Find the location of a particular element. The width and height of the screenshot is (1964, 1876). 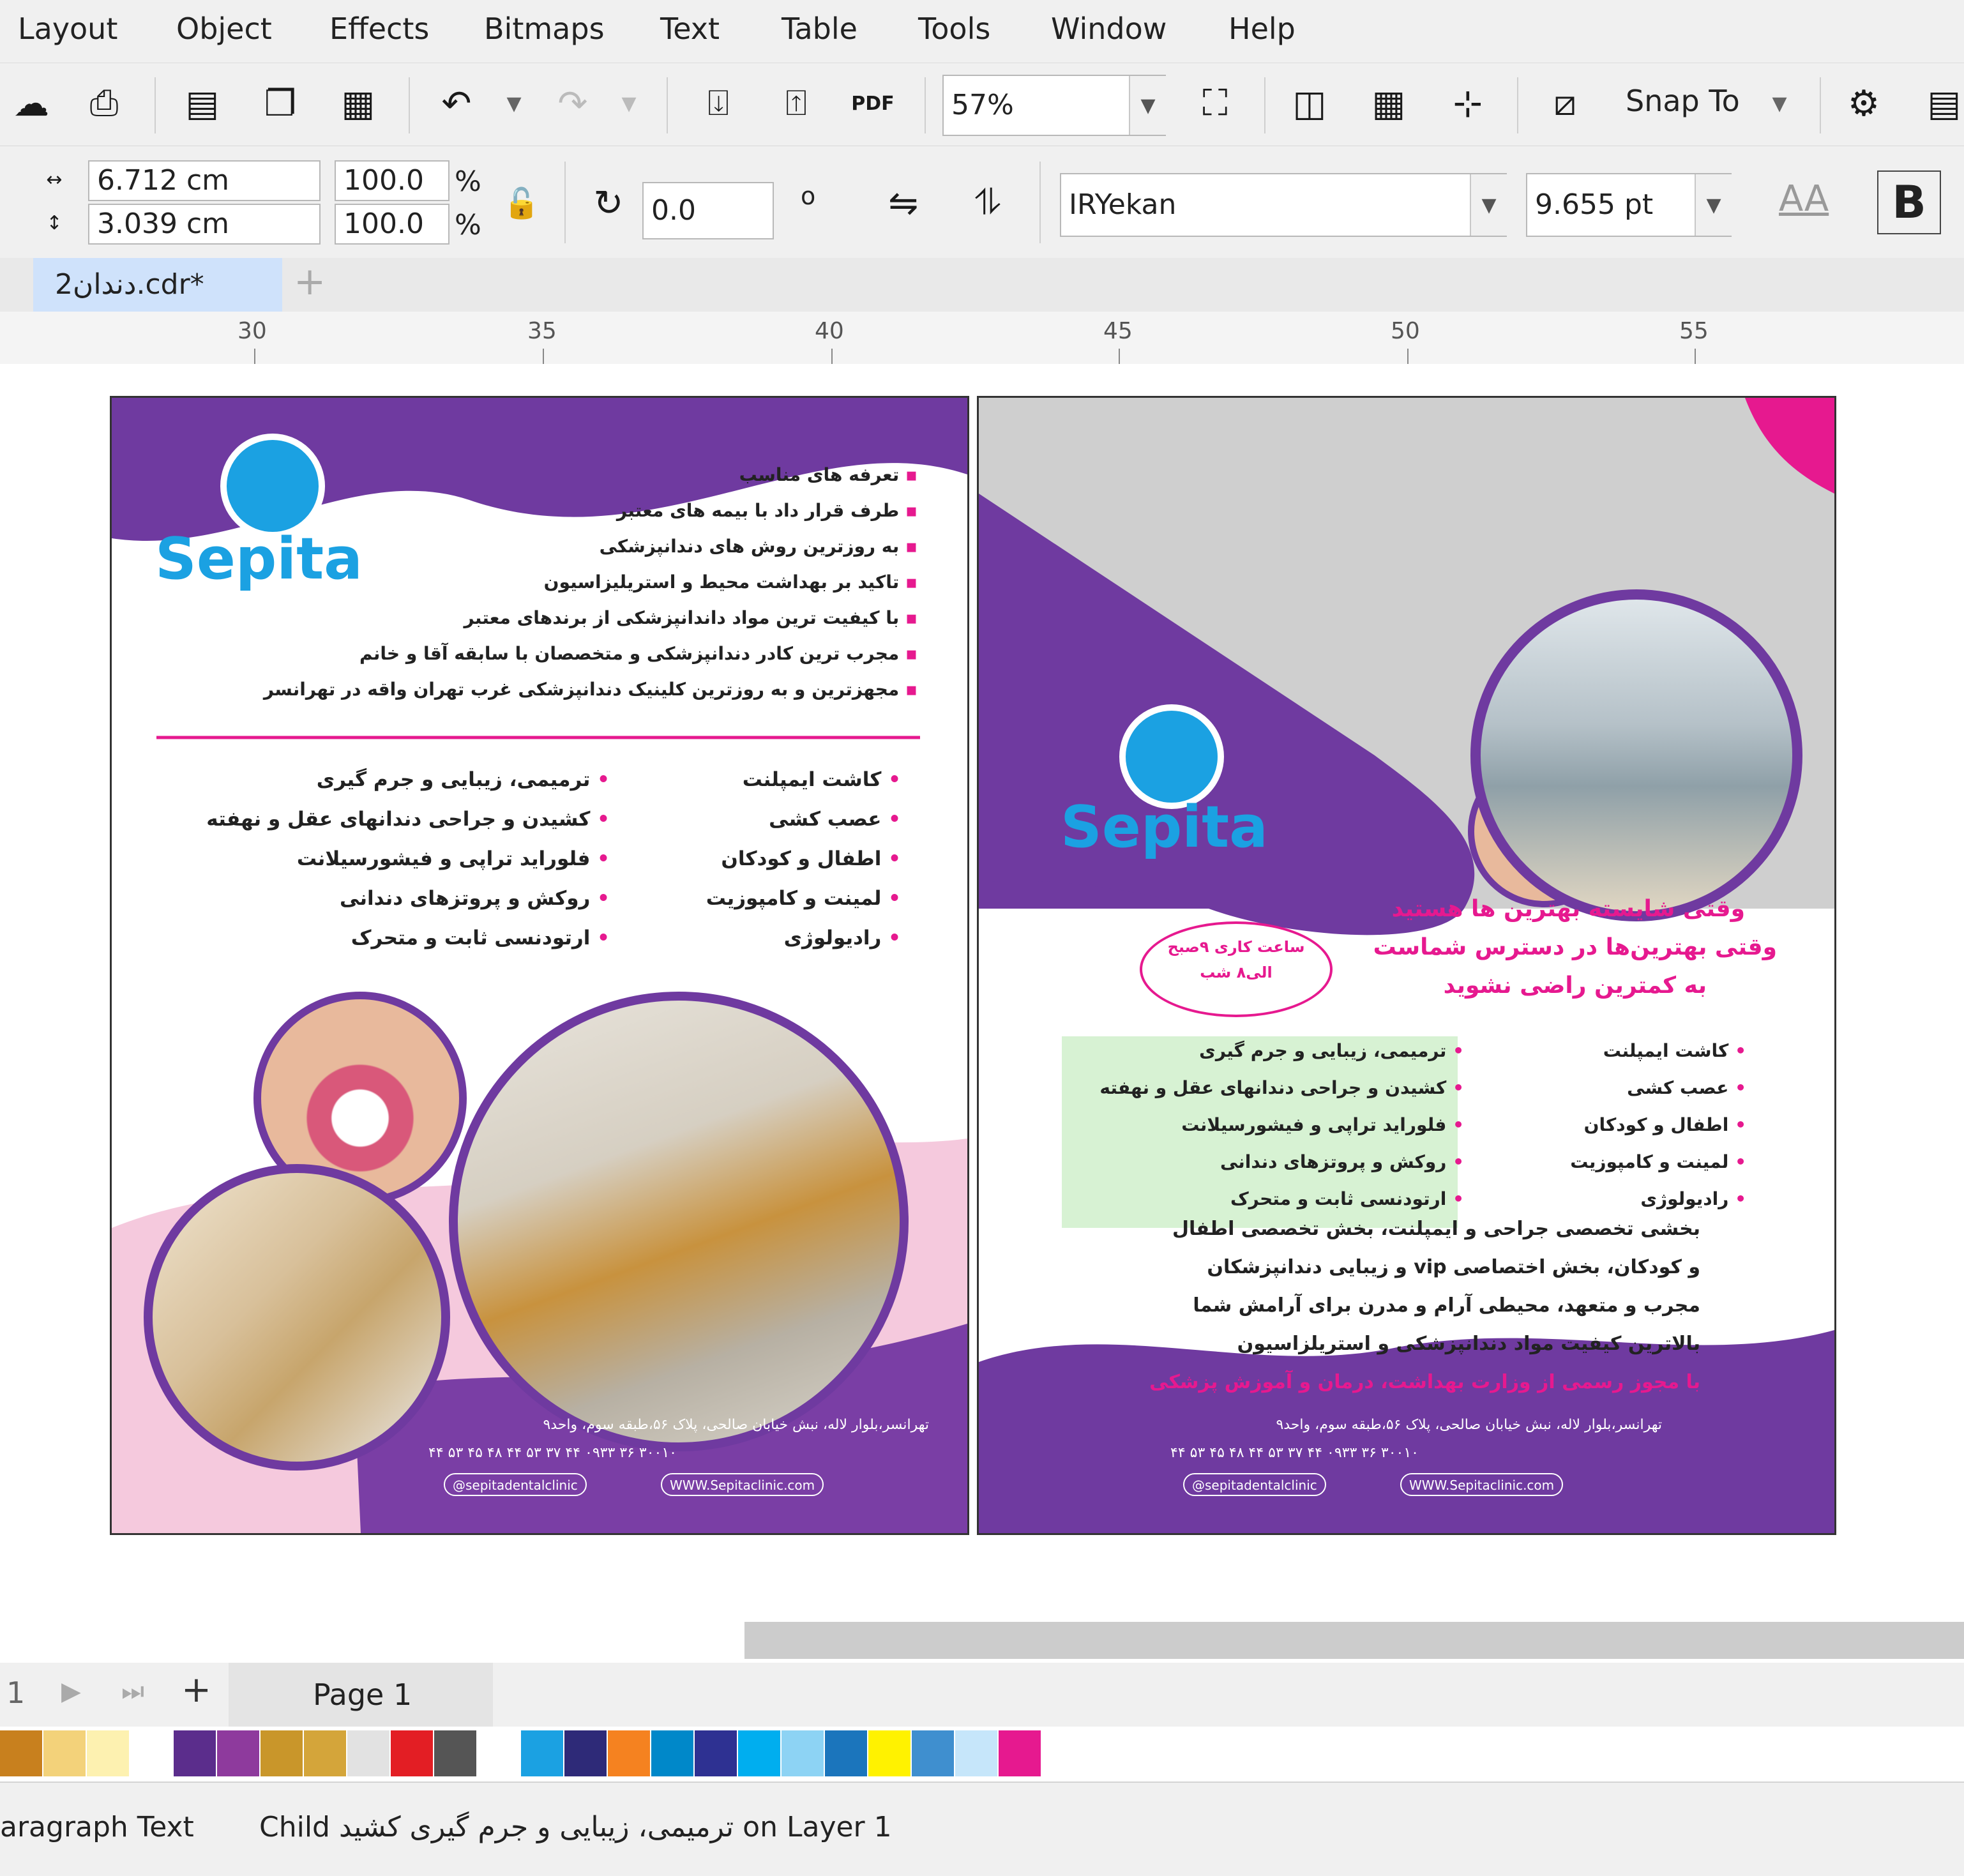

horizontal-scrollbar is located at coordinates (1354, 1640).